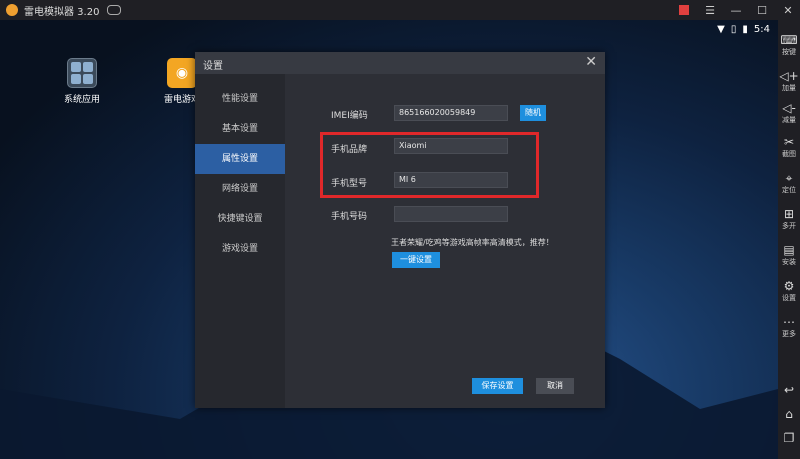 This screenshot has width=800, height=459. What do you see at coordinates (349, 217) in the screenshot?
I see `phone-label: 手机号码` at bounding box center [349, 217].